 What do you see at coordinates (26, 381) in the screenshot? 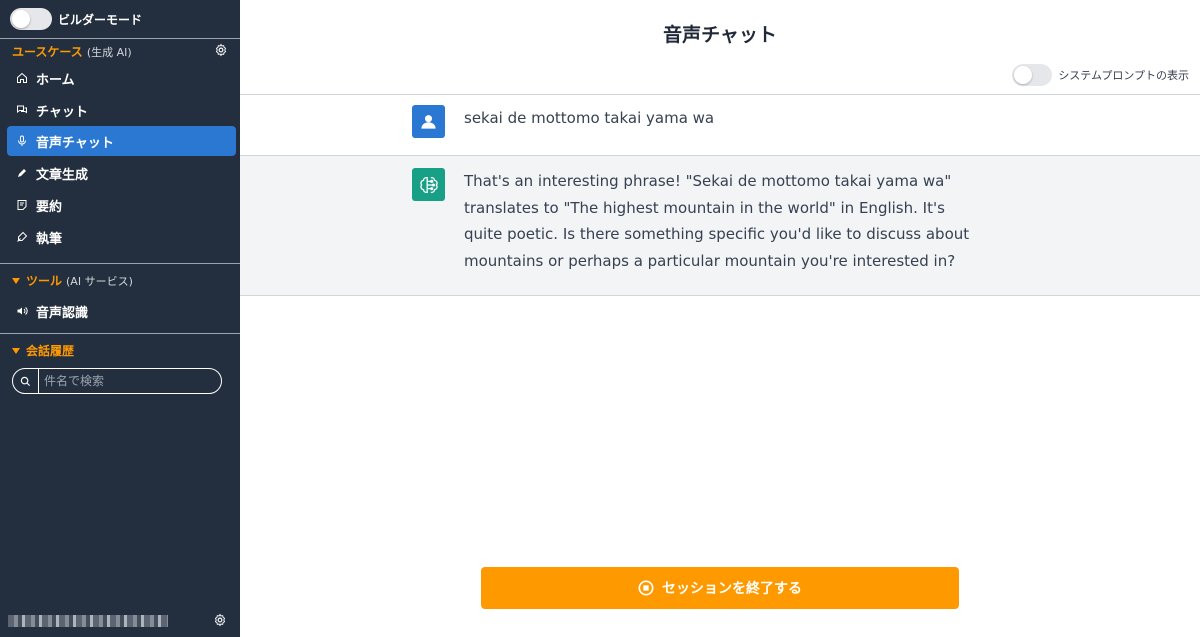
I see `search-icon` at bounding box center [26, 381].